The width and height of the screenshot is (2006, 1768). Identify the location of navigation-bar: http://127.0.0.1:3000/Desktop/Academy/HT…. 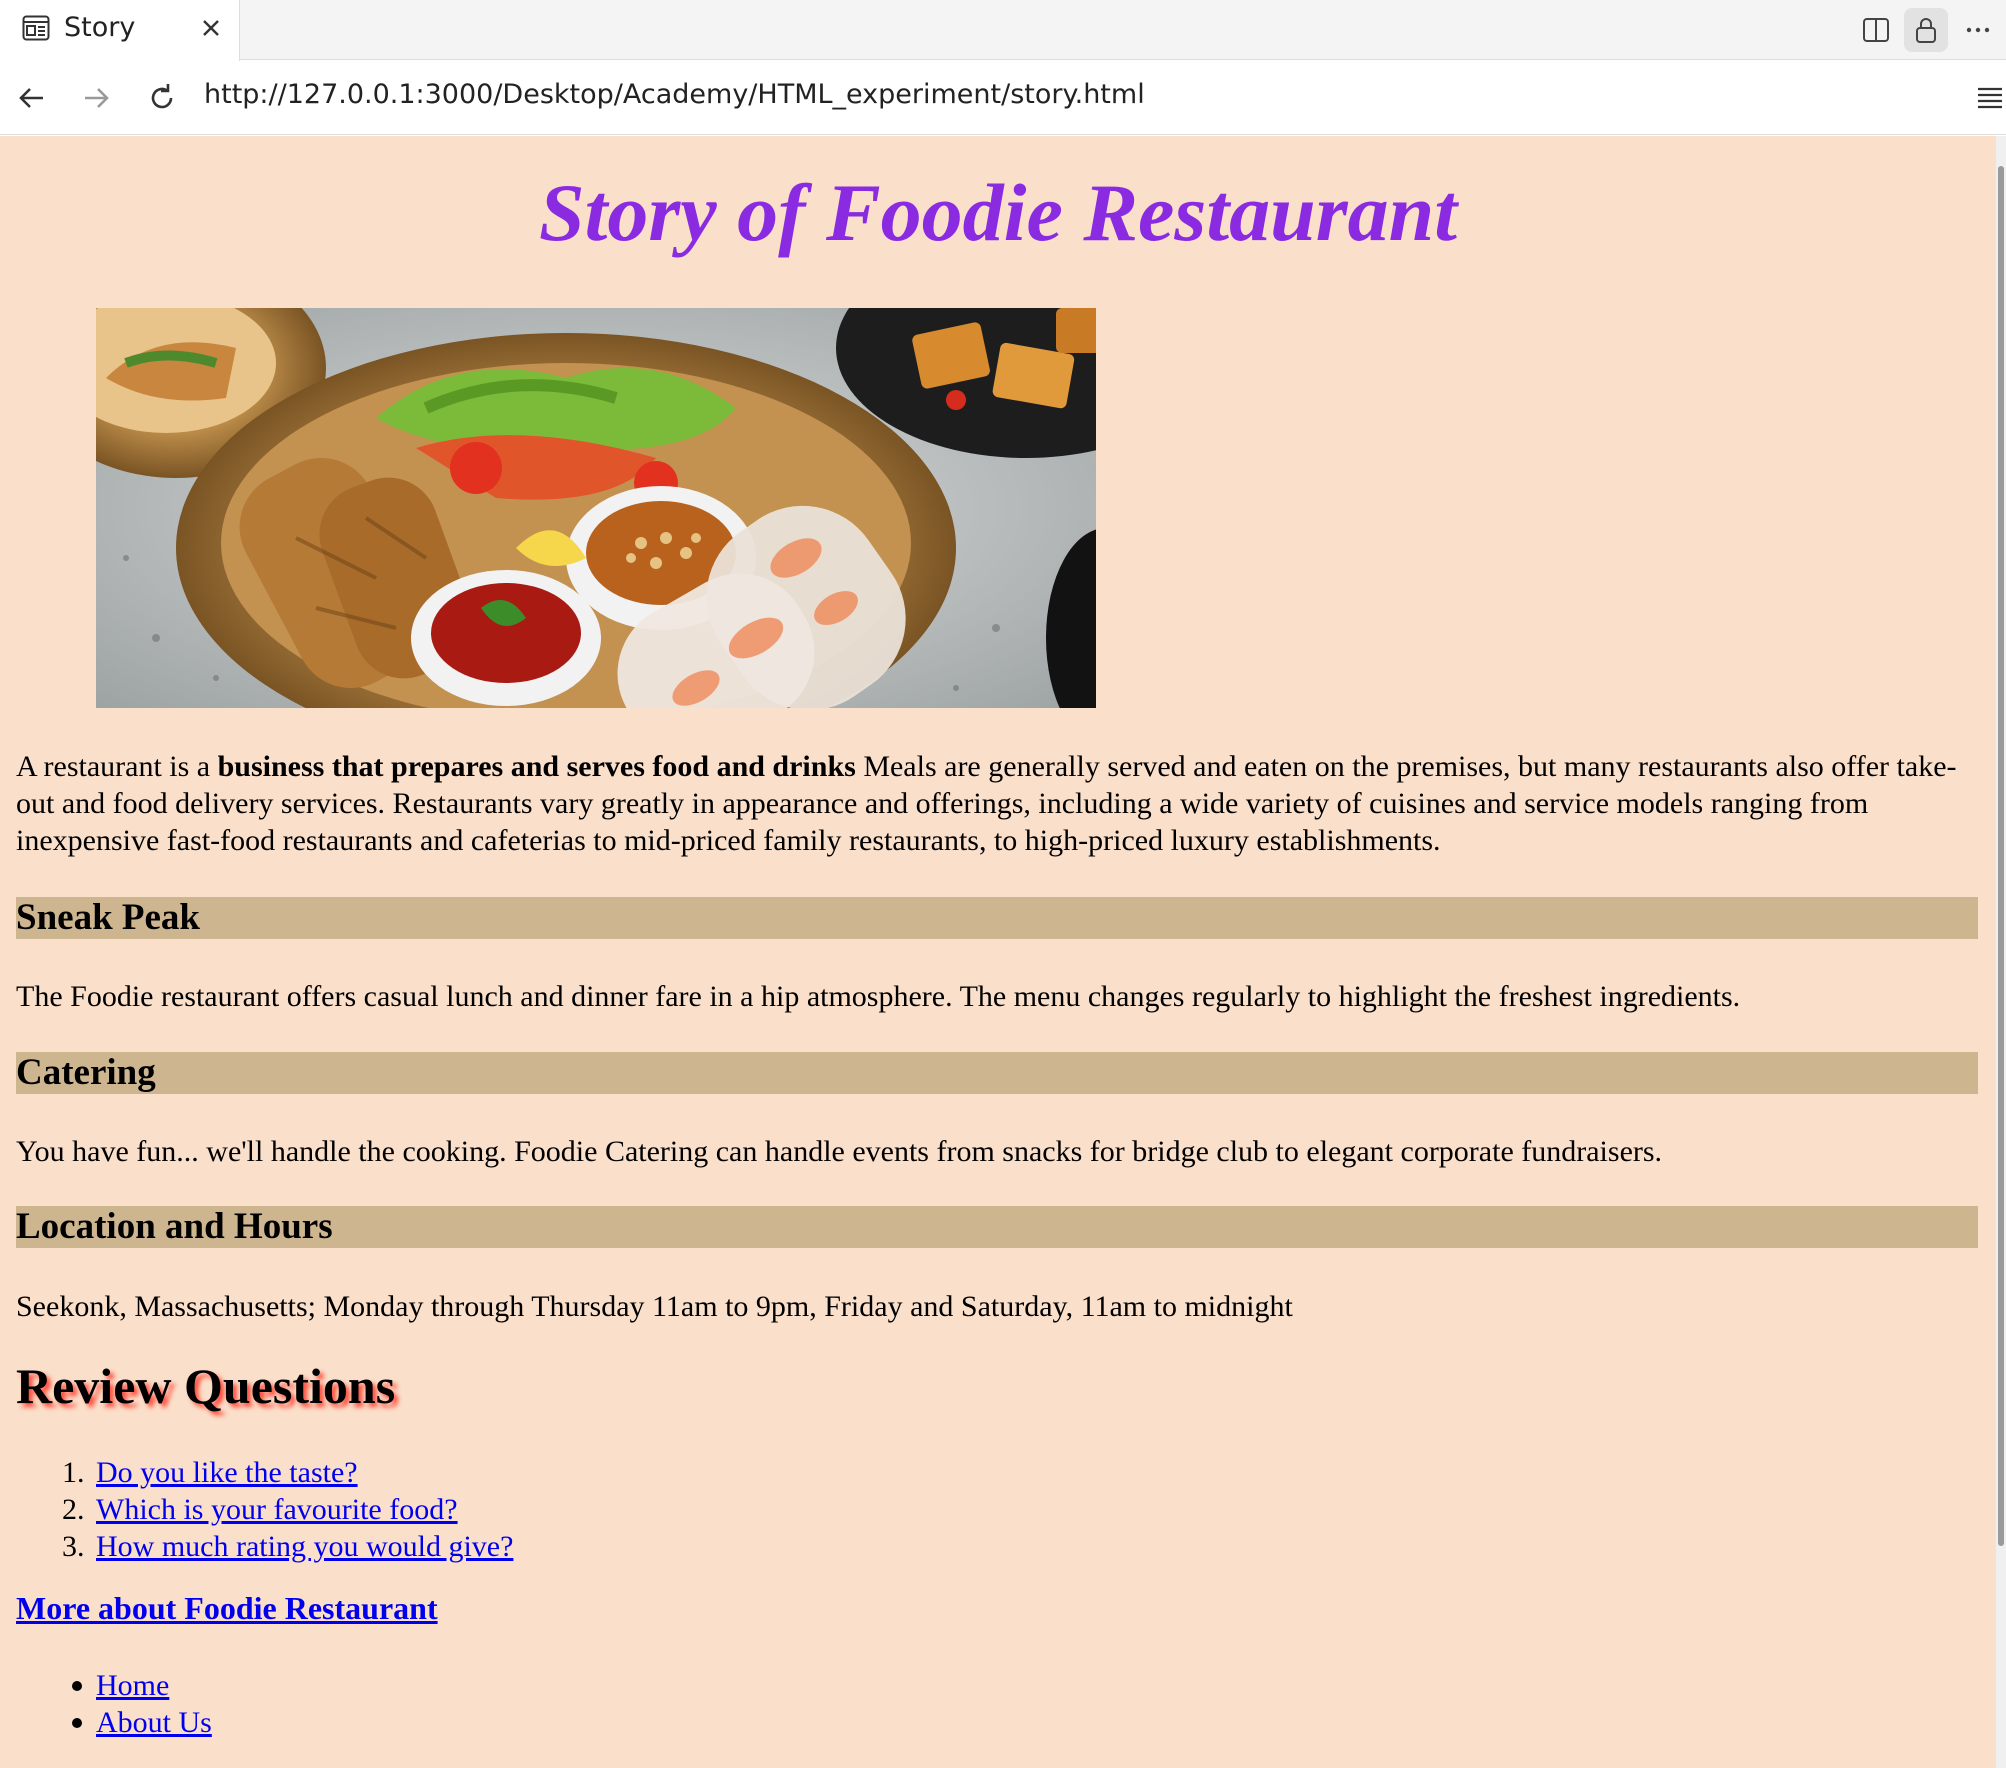
(1003, 98).